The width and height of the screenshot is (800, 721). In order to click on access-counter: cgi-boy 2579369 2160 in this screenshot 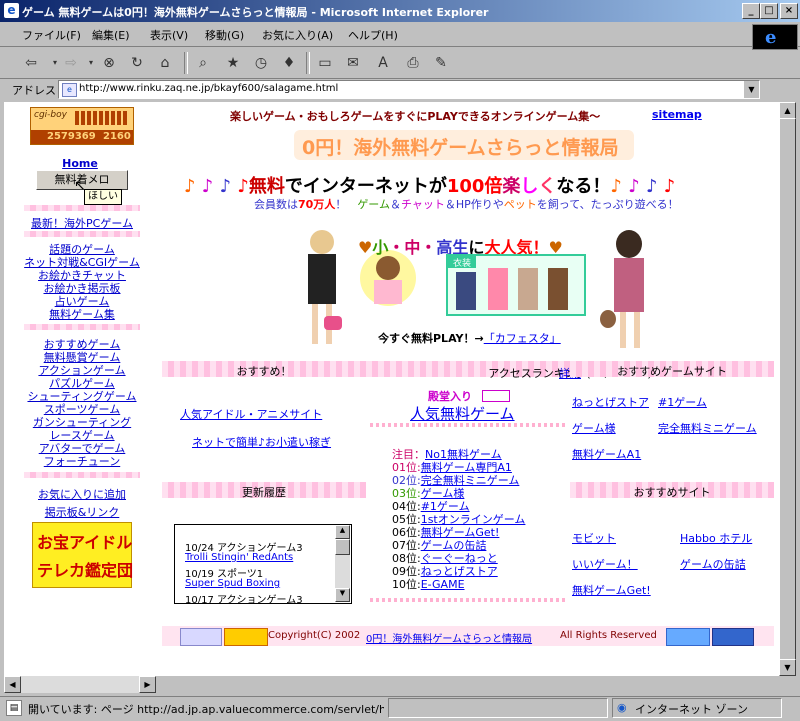, I will do `click(82, 126)`.